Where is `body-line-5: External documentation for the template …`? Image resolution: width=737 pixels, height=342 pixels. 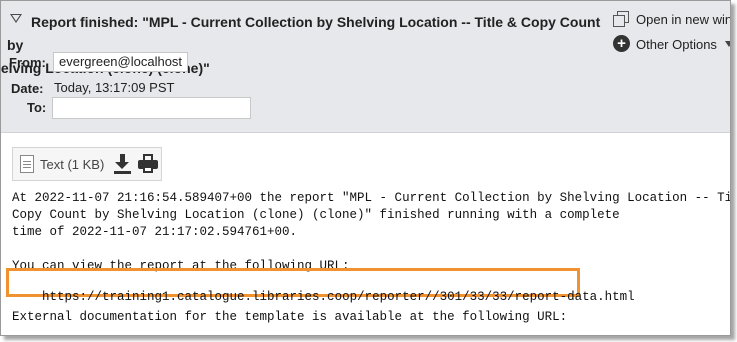
body-line-5: External documentation for the template … is located at coordinates (290, 317).